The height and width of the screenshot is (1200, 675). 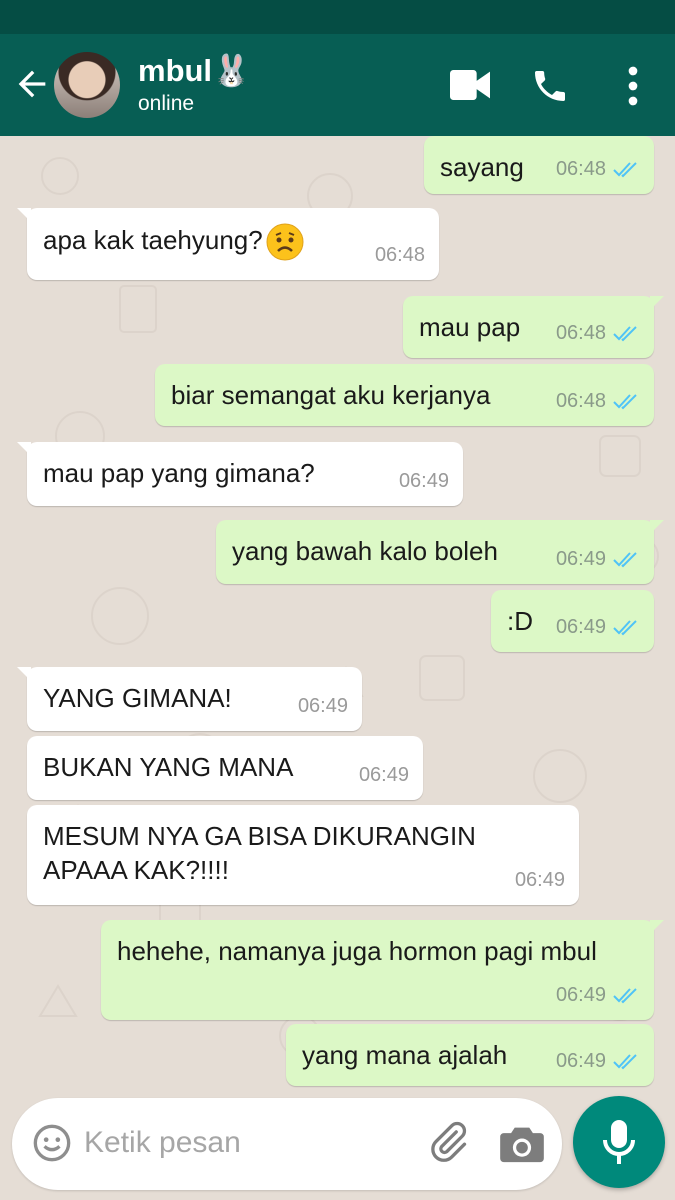 I want to click on message-bubble-outgoing: mau pap 06:48, so click(x=533, y=327).